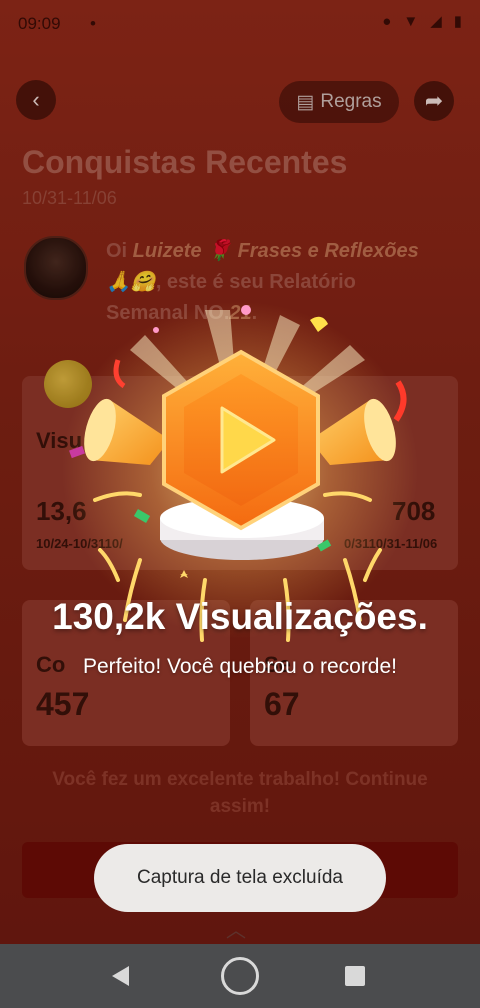 The image size is (480, 1008). What do you see at coordinates (355, 976) in the screenshot?
I see `nav-recents-icon` at bounding box center [355, 976].